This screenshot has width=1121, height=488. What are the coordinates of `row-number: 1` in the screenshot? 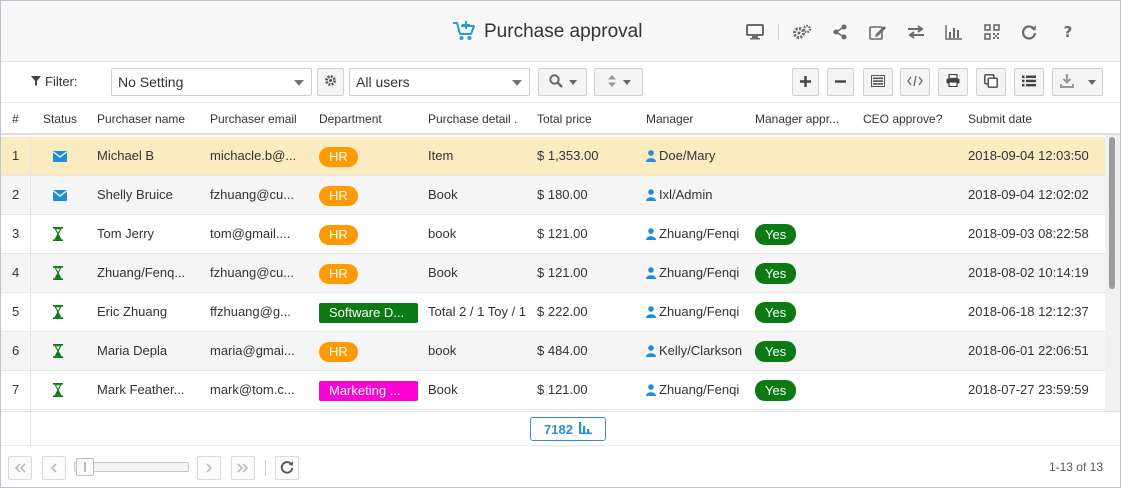 It's located at (16, 155).